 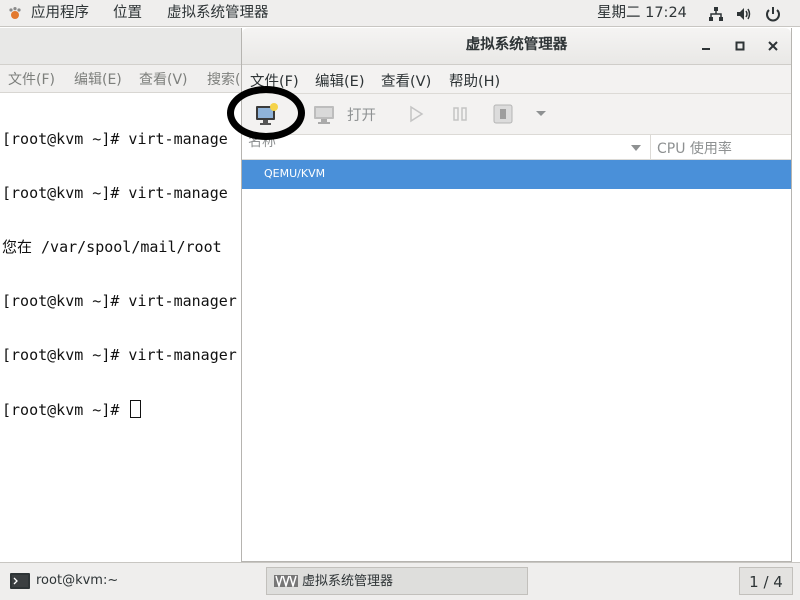 I want to click on play-icon, so click(x=417, y=114).